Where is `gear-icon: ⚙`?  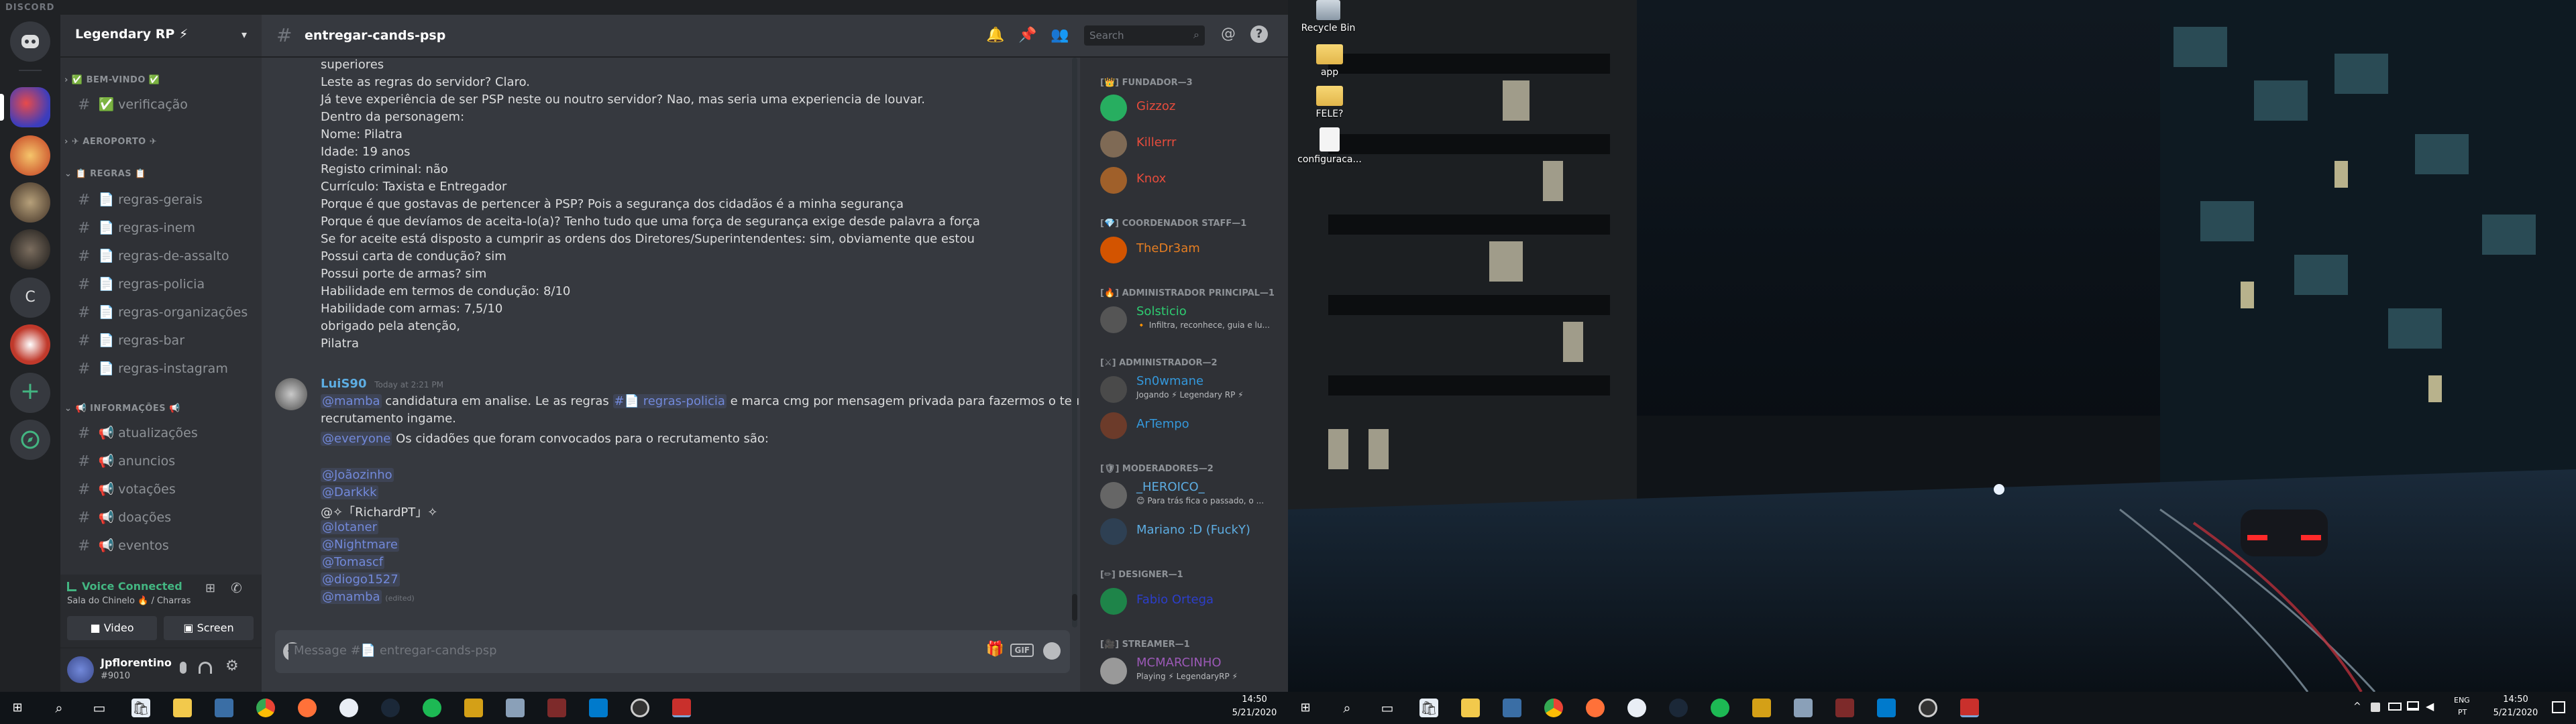 gear-icon: ⚙ is located at coordinates (232, 666).